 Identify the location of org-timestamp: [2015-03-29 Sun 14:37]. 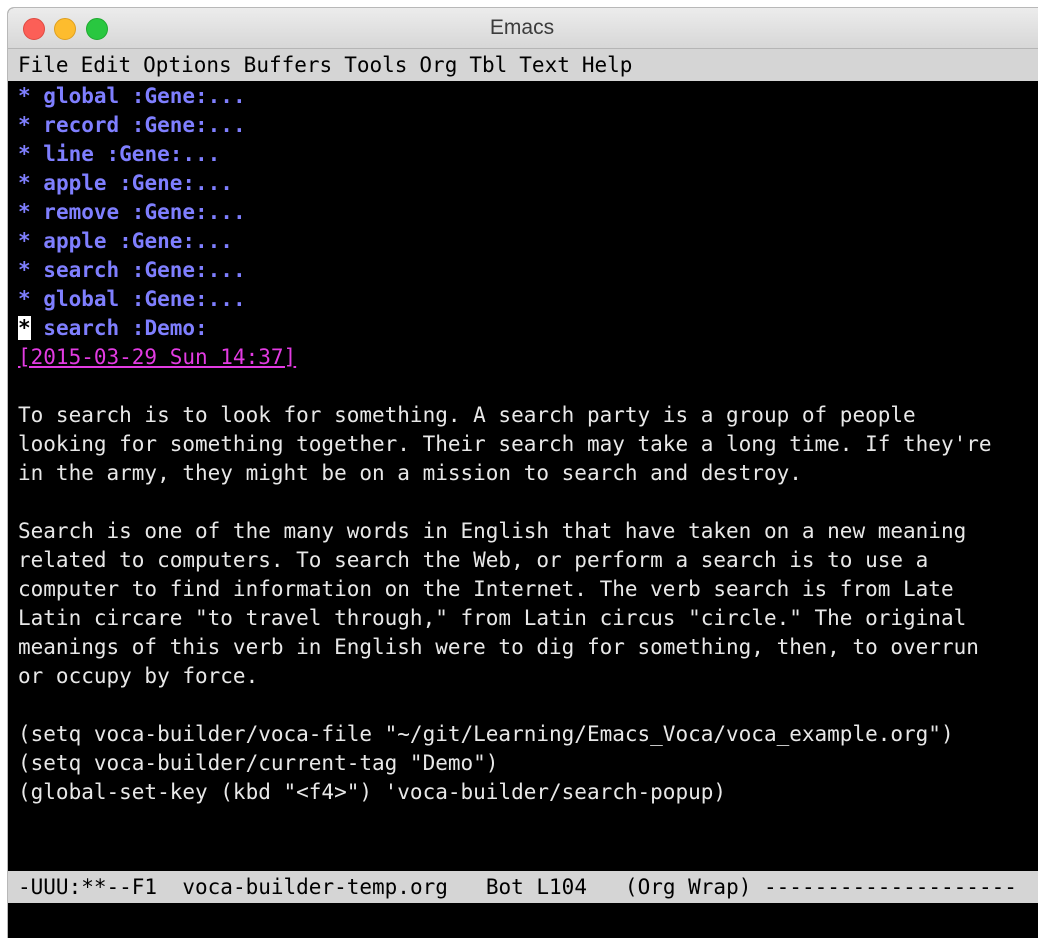
(157, 357).